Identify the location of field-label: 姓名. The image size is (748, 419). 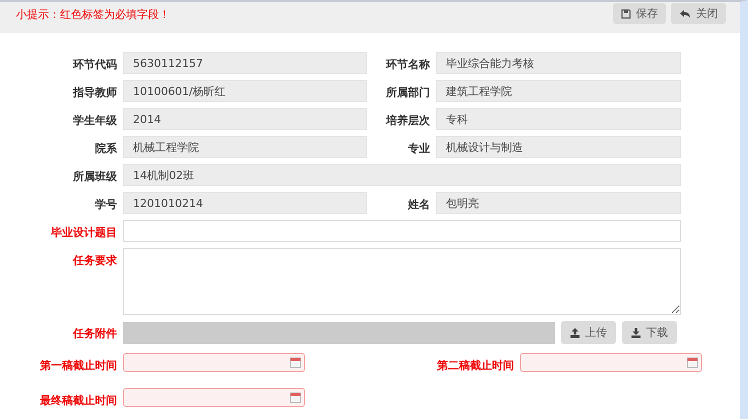
(418, 204).